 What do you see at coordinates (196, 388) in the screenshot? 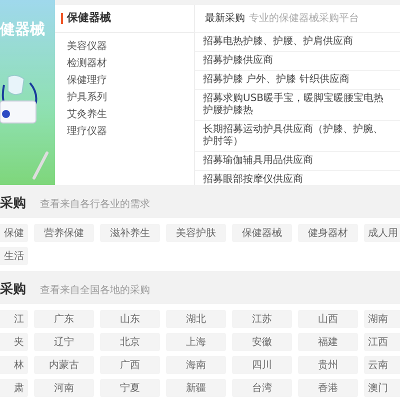
I see `region-tag: 新疆` at bounding box center [196, 388].